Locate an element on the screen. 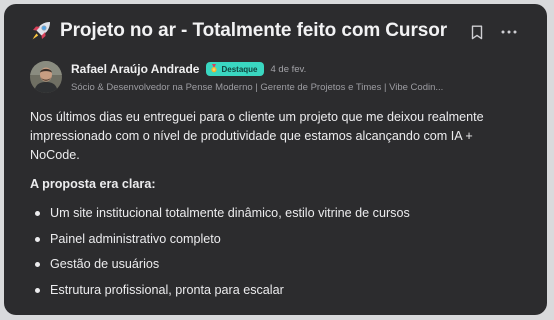 The height and width of the screenshot is (320, 554). avatar is located at coordinates (46, 77).